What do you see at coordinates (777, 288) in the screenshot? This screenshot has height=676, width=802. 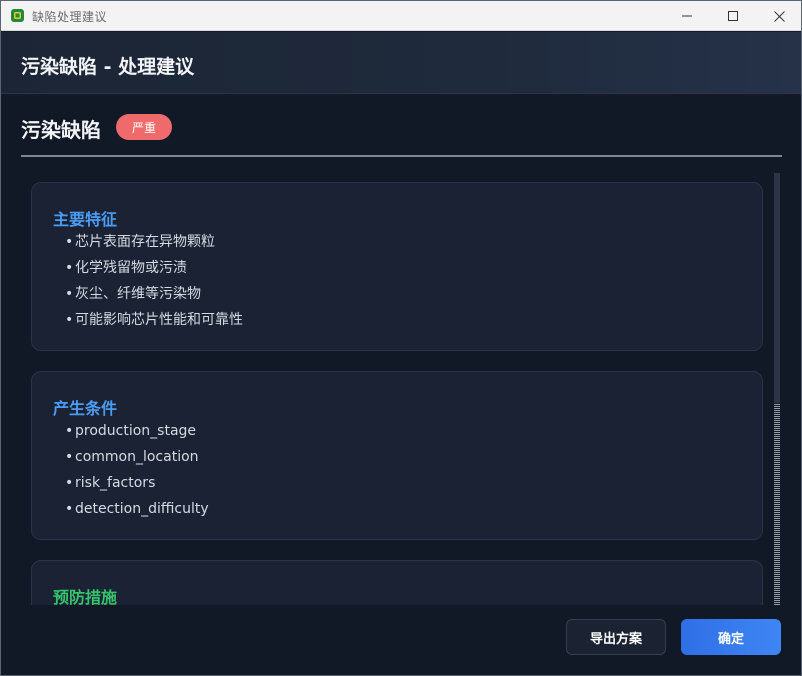 I see `scrollbar-thumb` at bounding box center [777, 288].